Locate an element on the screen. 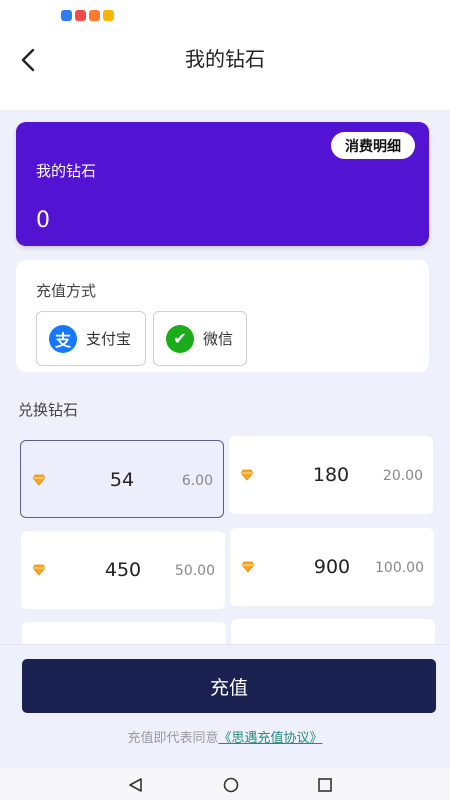  system-recent-button is located at coordinates (325, 785).